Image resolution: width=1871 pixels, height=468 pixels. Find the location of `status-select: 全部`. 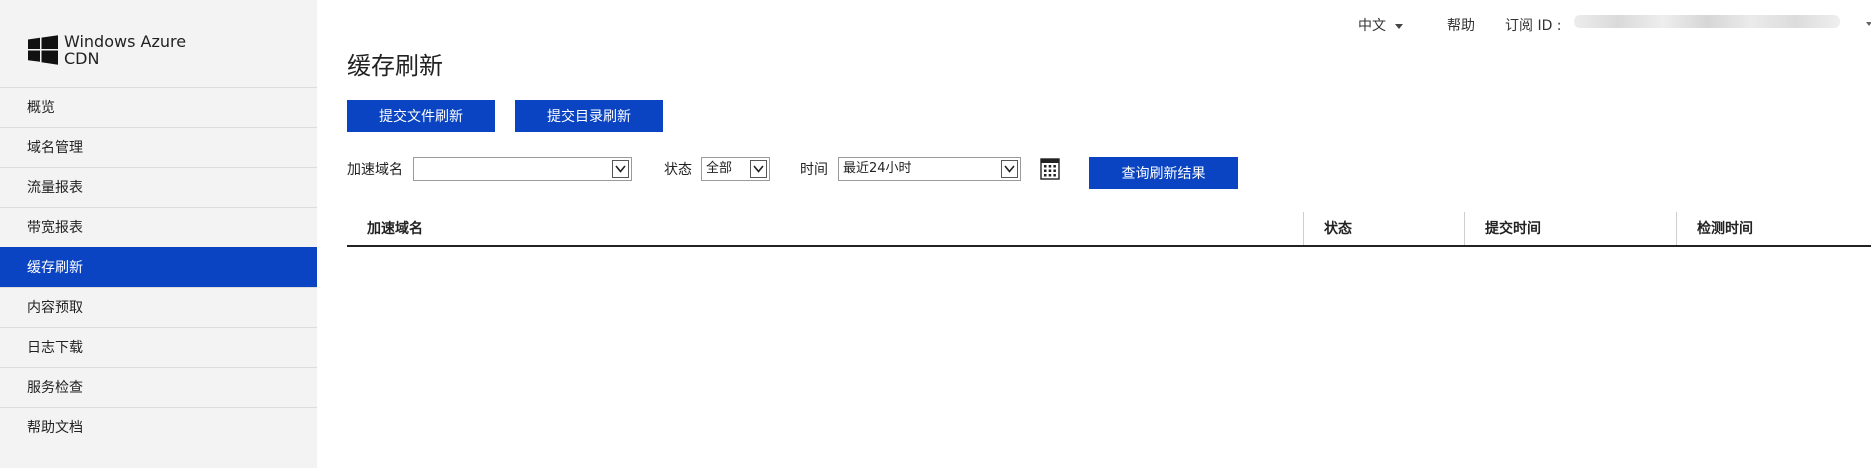

status-select: 全部 is located at coordinates (735, 169).